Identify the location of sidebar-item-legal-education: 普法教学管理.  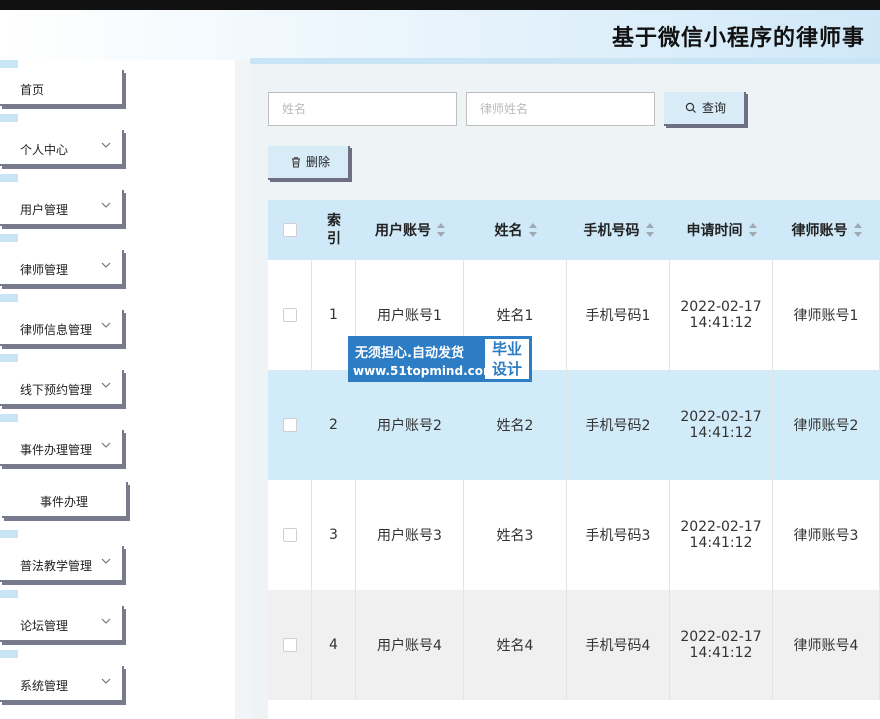
(62, 564).